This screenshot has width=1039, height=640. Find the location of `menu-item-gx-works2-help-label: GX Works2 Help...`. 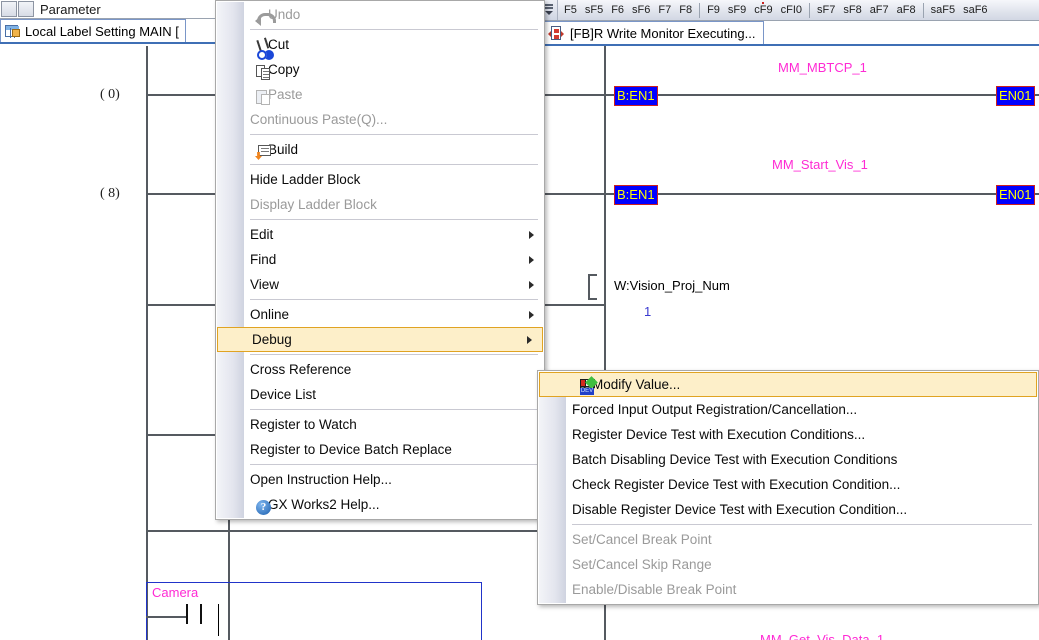

menu-item-gx-works2-help-label: GX Works2 Help... is located at coordinates (324, 504).